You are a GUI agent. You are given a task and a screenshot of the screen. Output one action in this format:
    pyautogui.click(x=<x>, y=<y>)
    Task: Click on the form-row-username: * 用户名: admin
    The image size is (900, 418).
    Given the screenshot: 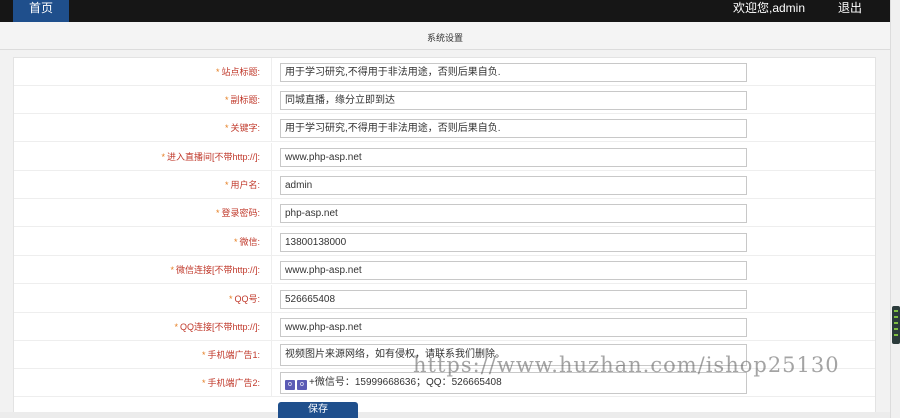 What is the action you would take?
    pyautogui.click(x=444, y=185)
    